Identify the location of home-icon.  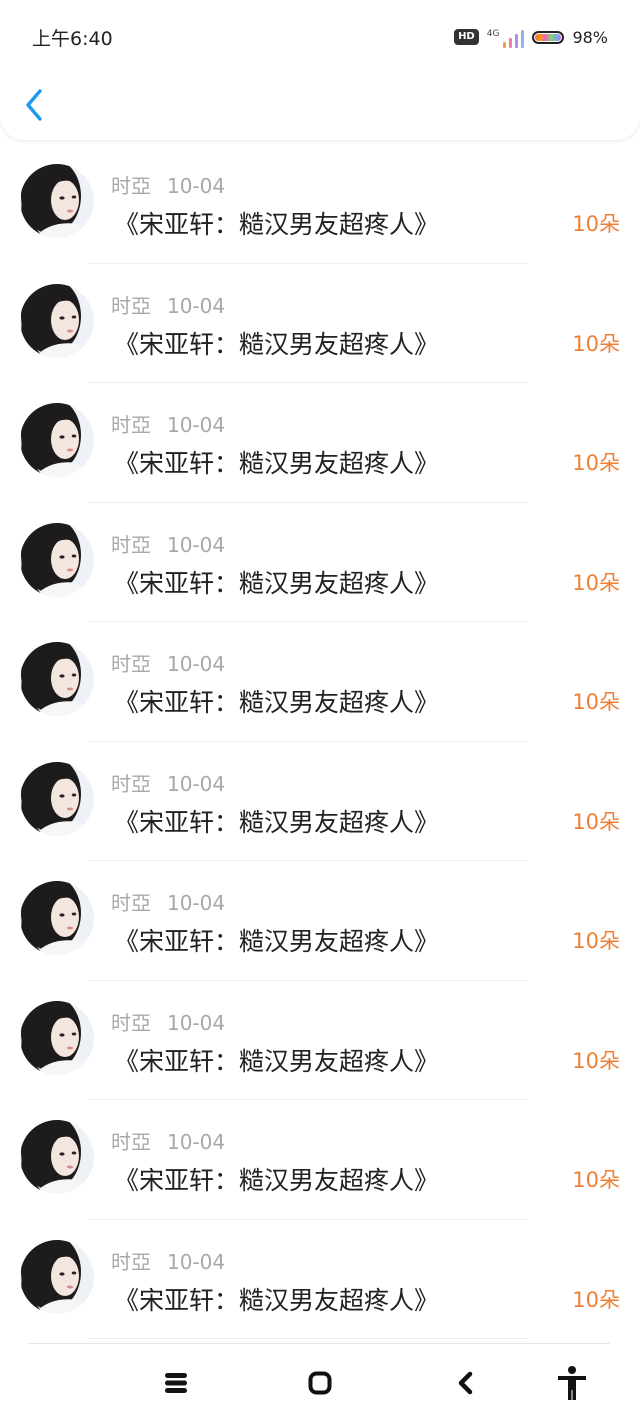
(320, 1383).